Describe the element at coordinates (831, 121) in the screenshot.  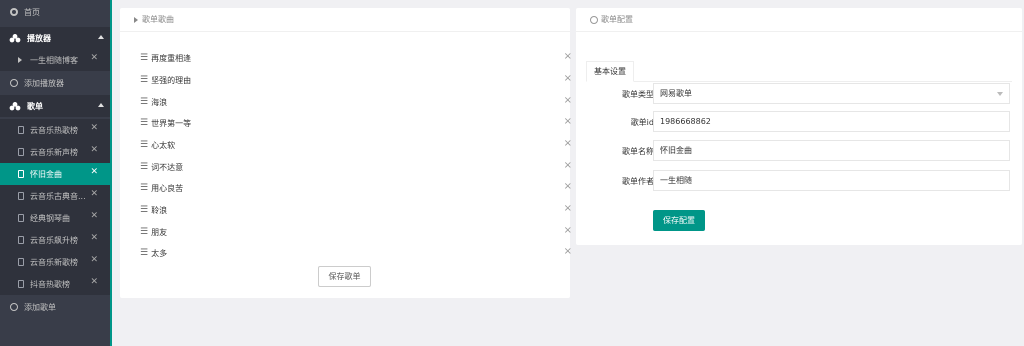
I see `playlist-id-input: 1986668862` at that location.